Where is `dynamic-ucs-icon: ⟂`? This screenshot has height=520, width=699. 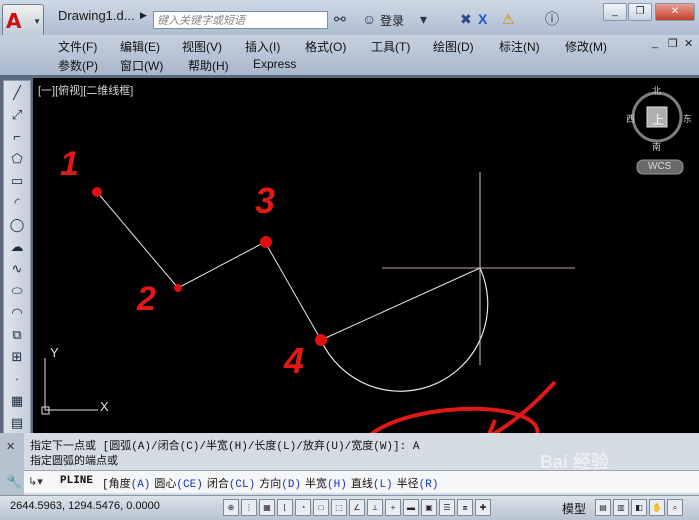 dynamic-ucs-icon: ⟂ is located at coordinates (375, 507).